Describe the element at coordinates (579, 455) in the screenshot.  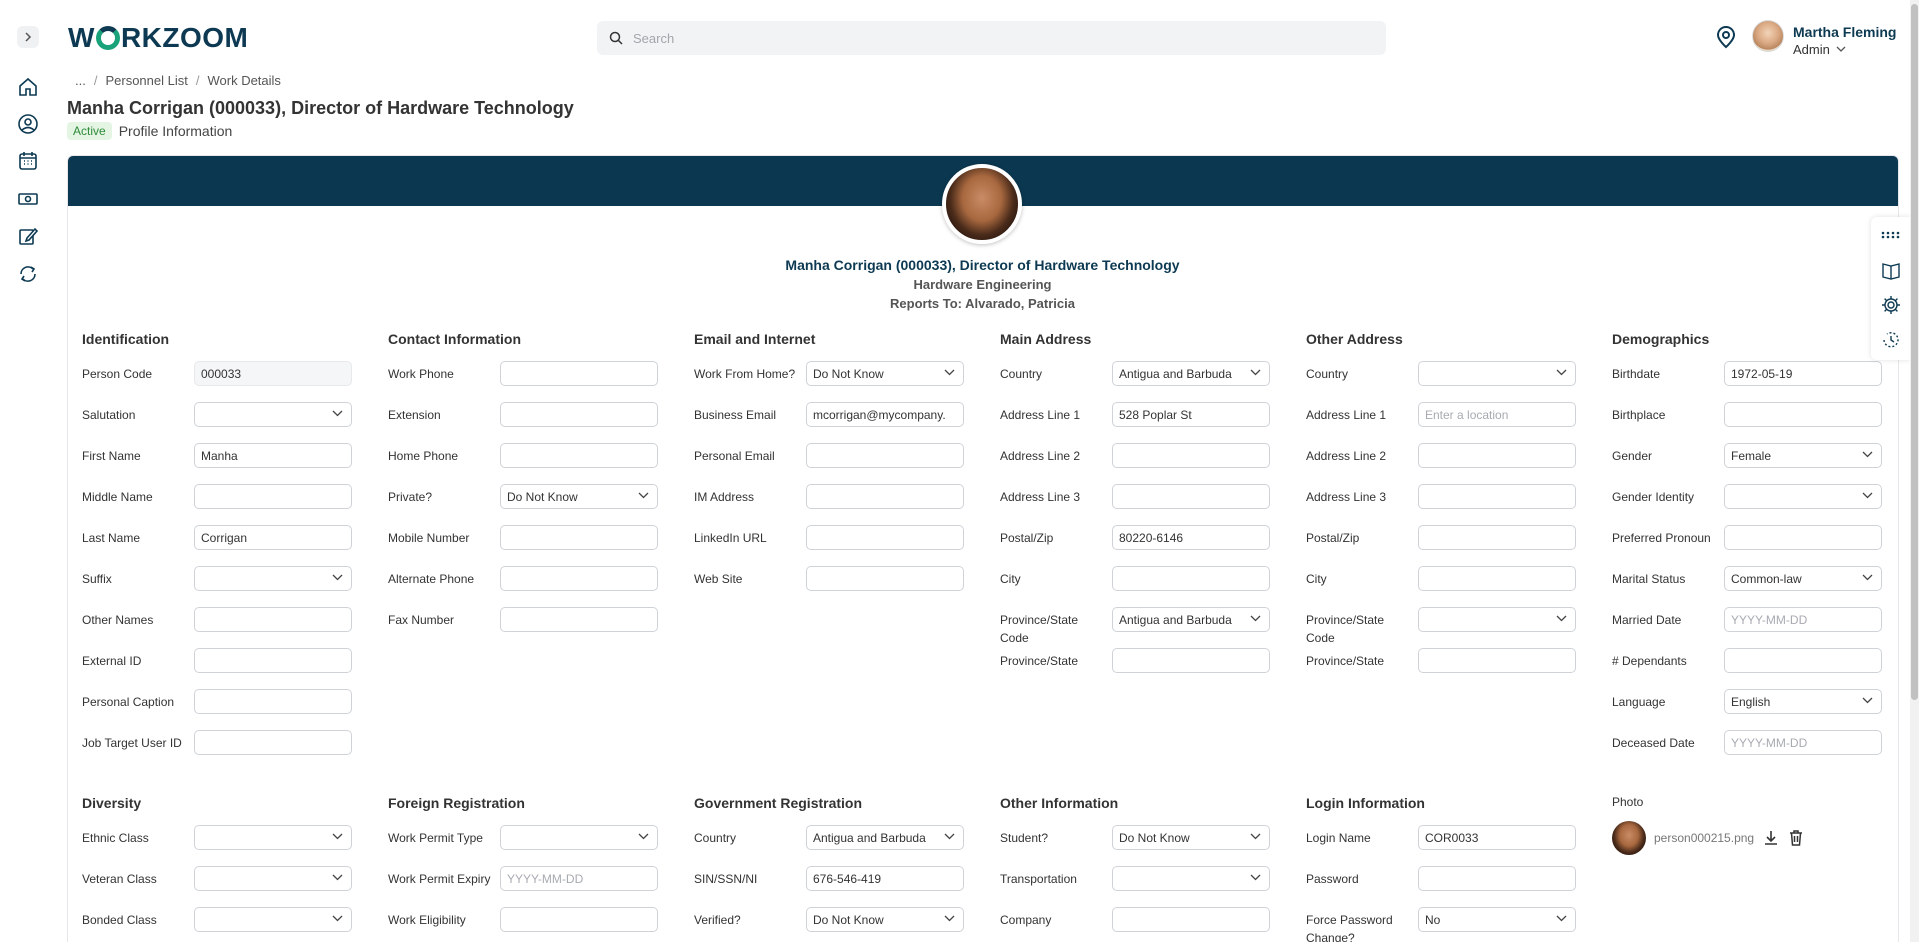
I see `home-phone-field` at that location.